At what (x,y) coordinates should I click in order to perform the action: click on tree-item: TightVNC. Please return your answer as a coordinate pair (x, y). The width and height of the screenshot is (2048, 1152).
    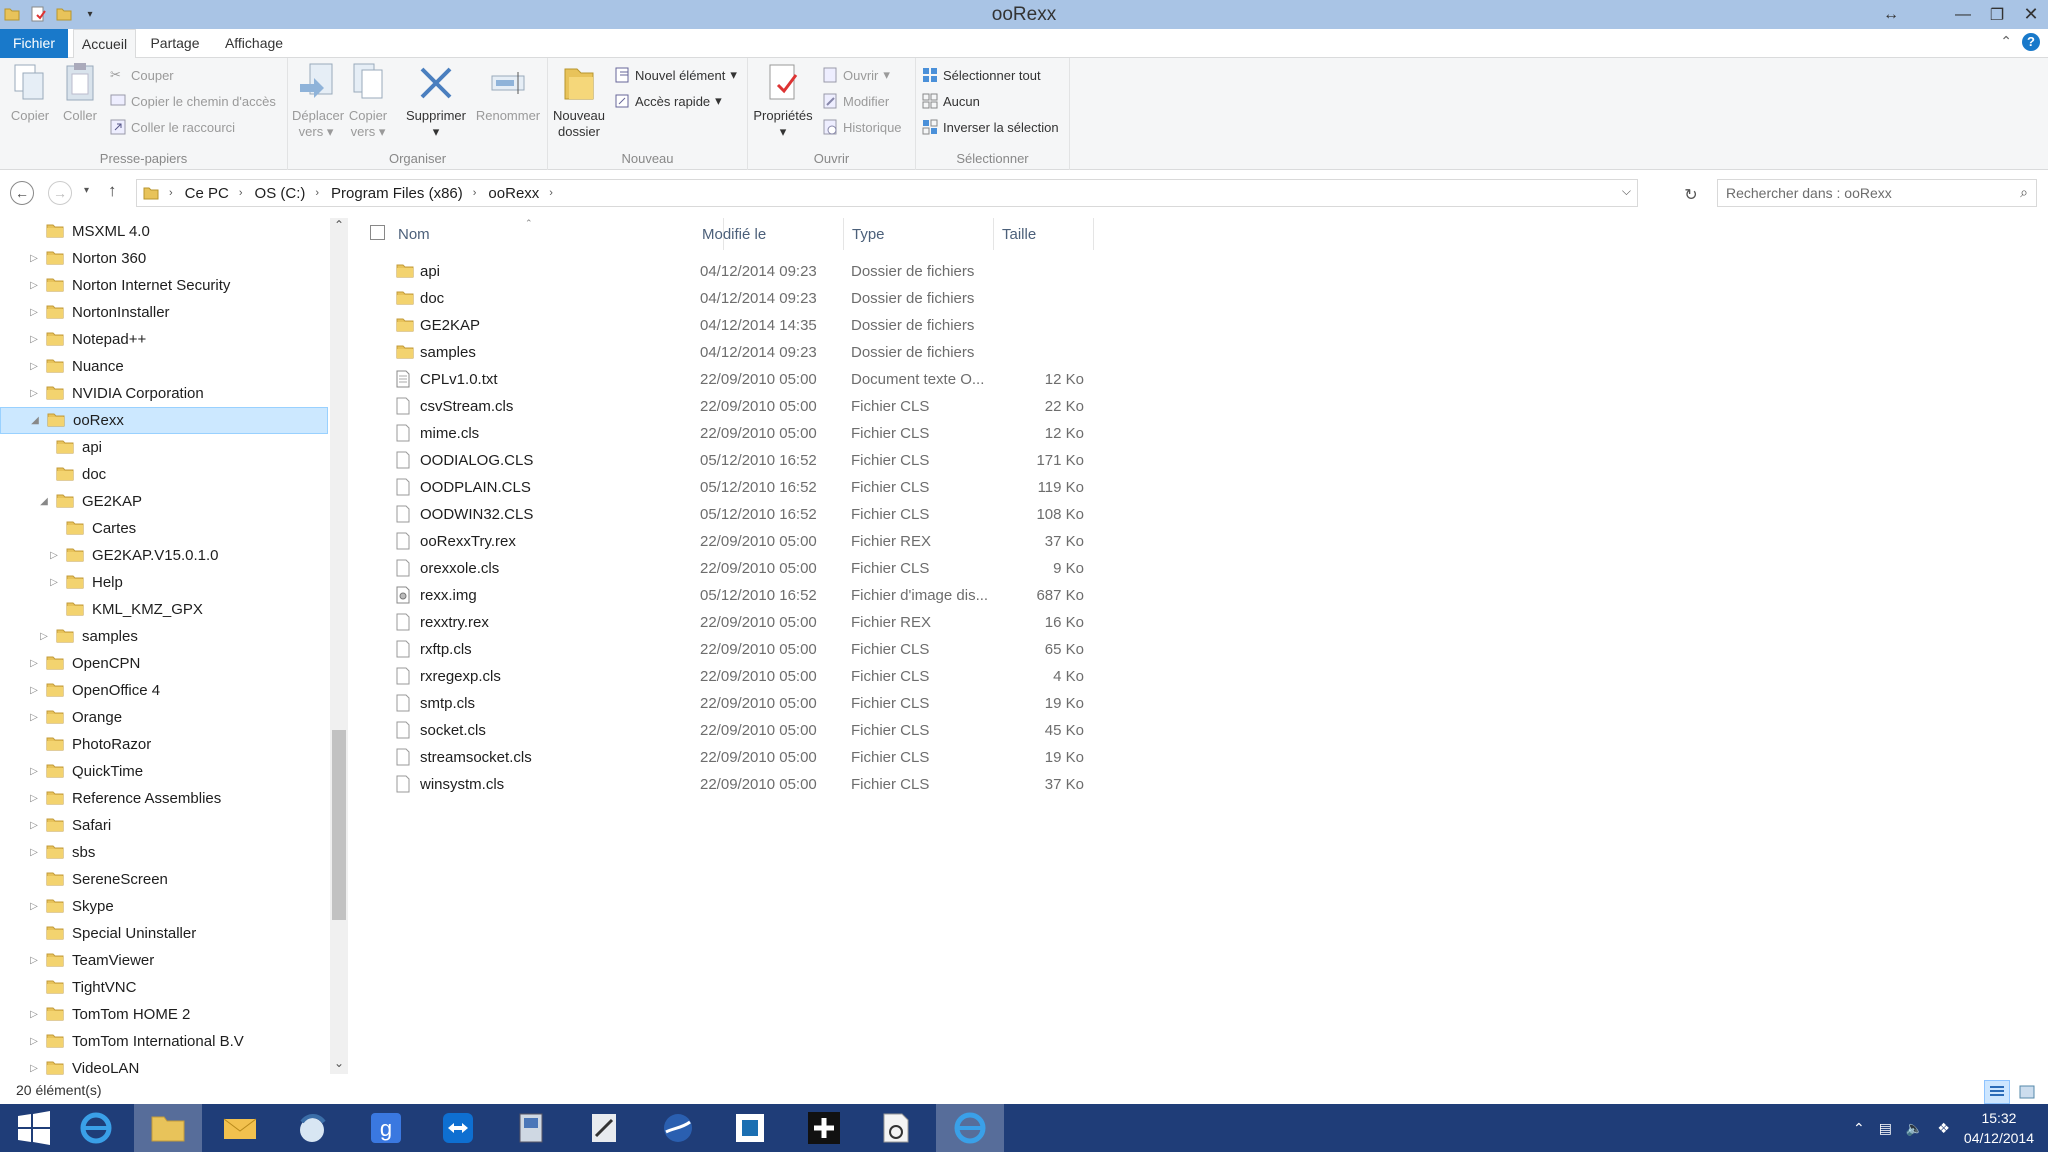
    Looking at the image, I should click on (164, 987).